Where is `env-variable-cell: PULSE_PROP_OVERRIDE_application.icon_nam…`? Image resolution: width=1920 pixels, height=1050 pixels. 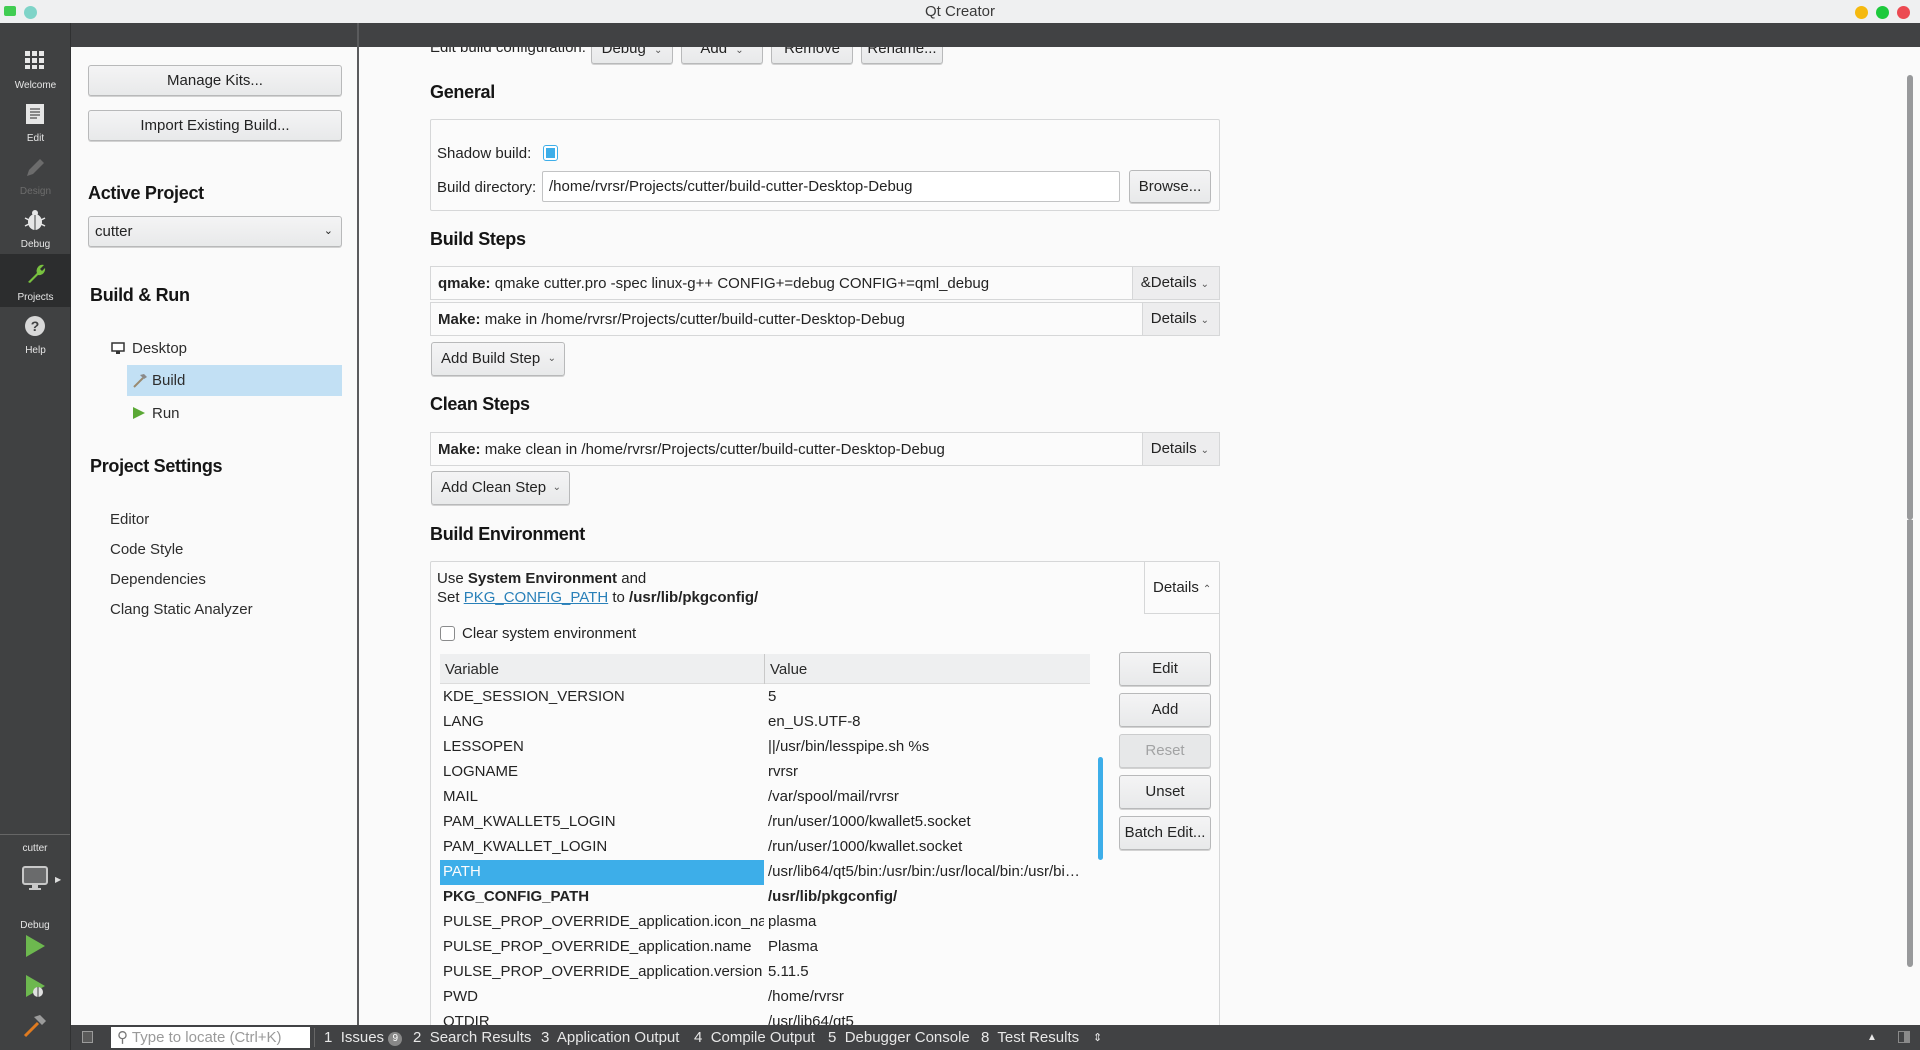
env-variable-cell: PULSE_PROP_OVERRIDE_application.icon_nam… is located at coordinates (602, 922).